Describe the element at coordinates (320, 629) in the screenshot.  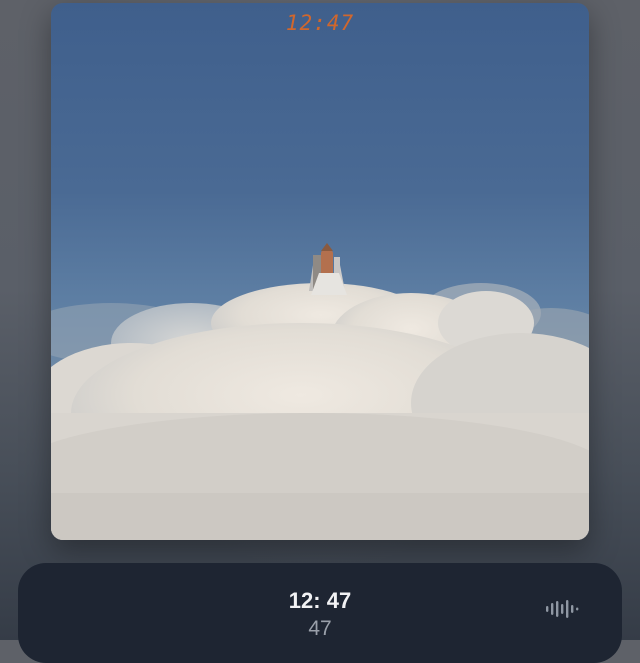
I see `song-artist: 47` at that location.